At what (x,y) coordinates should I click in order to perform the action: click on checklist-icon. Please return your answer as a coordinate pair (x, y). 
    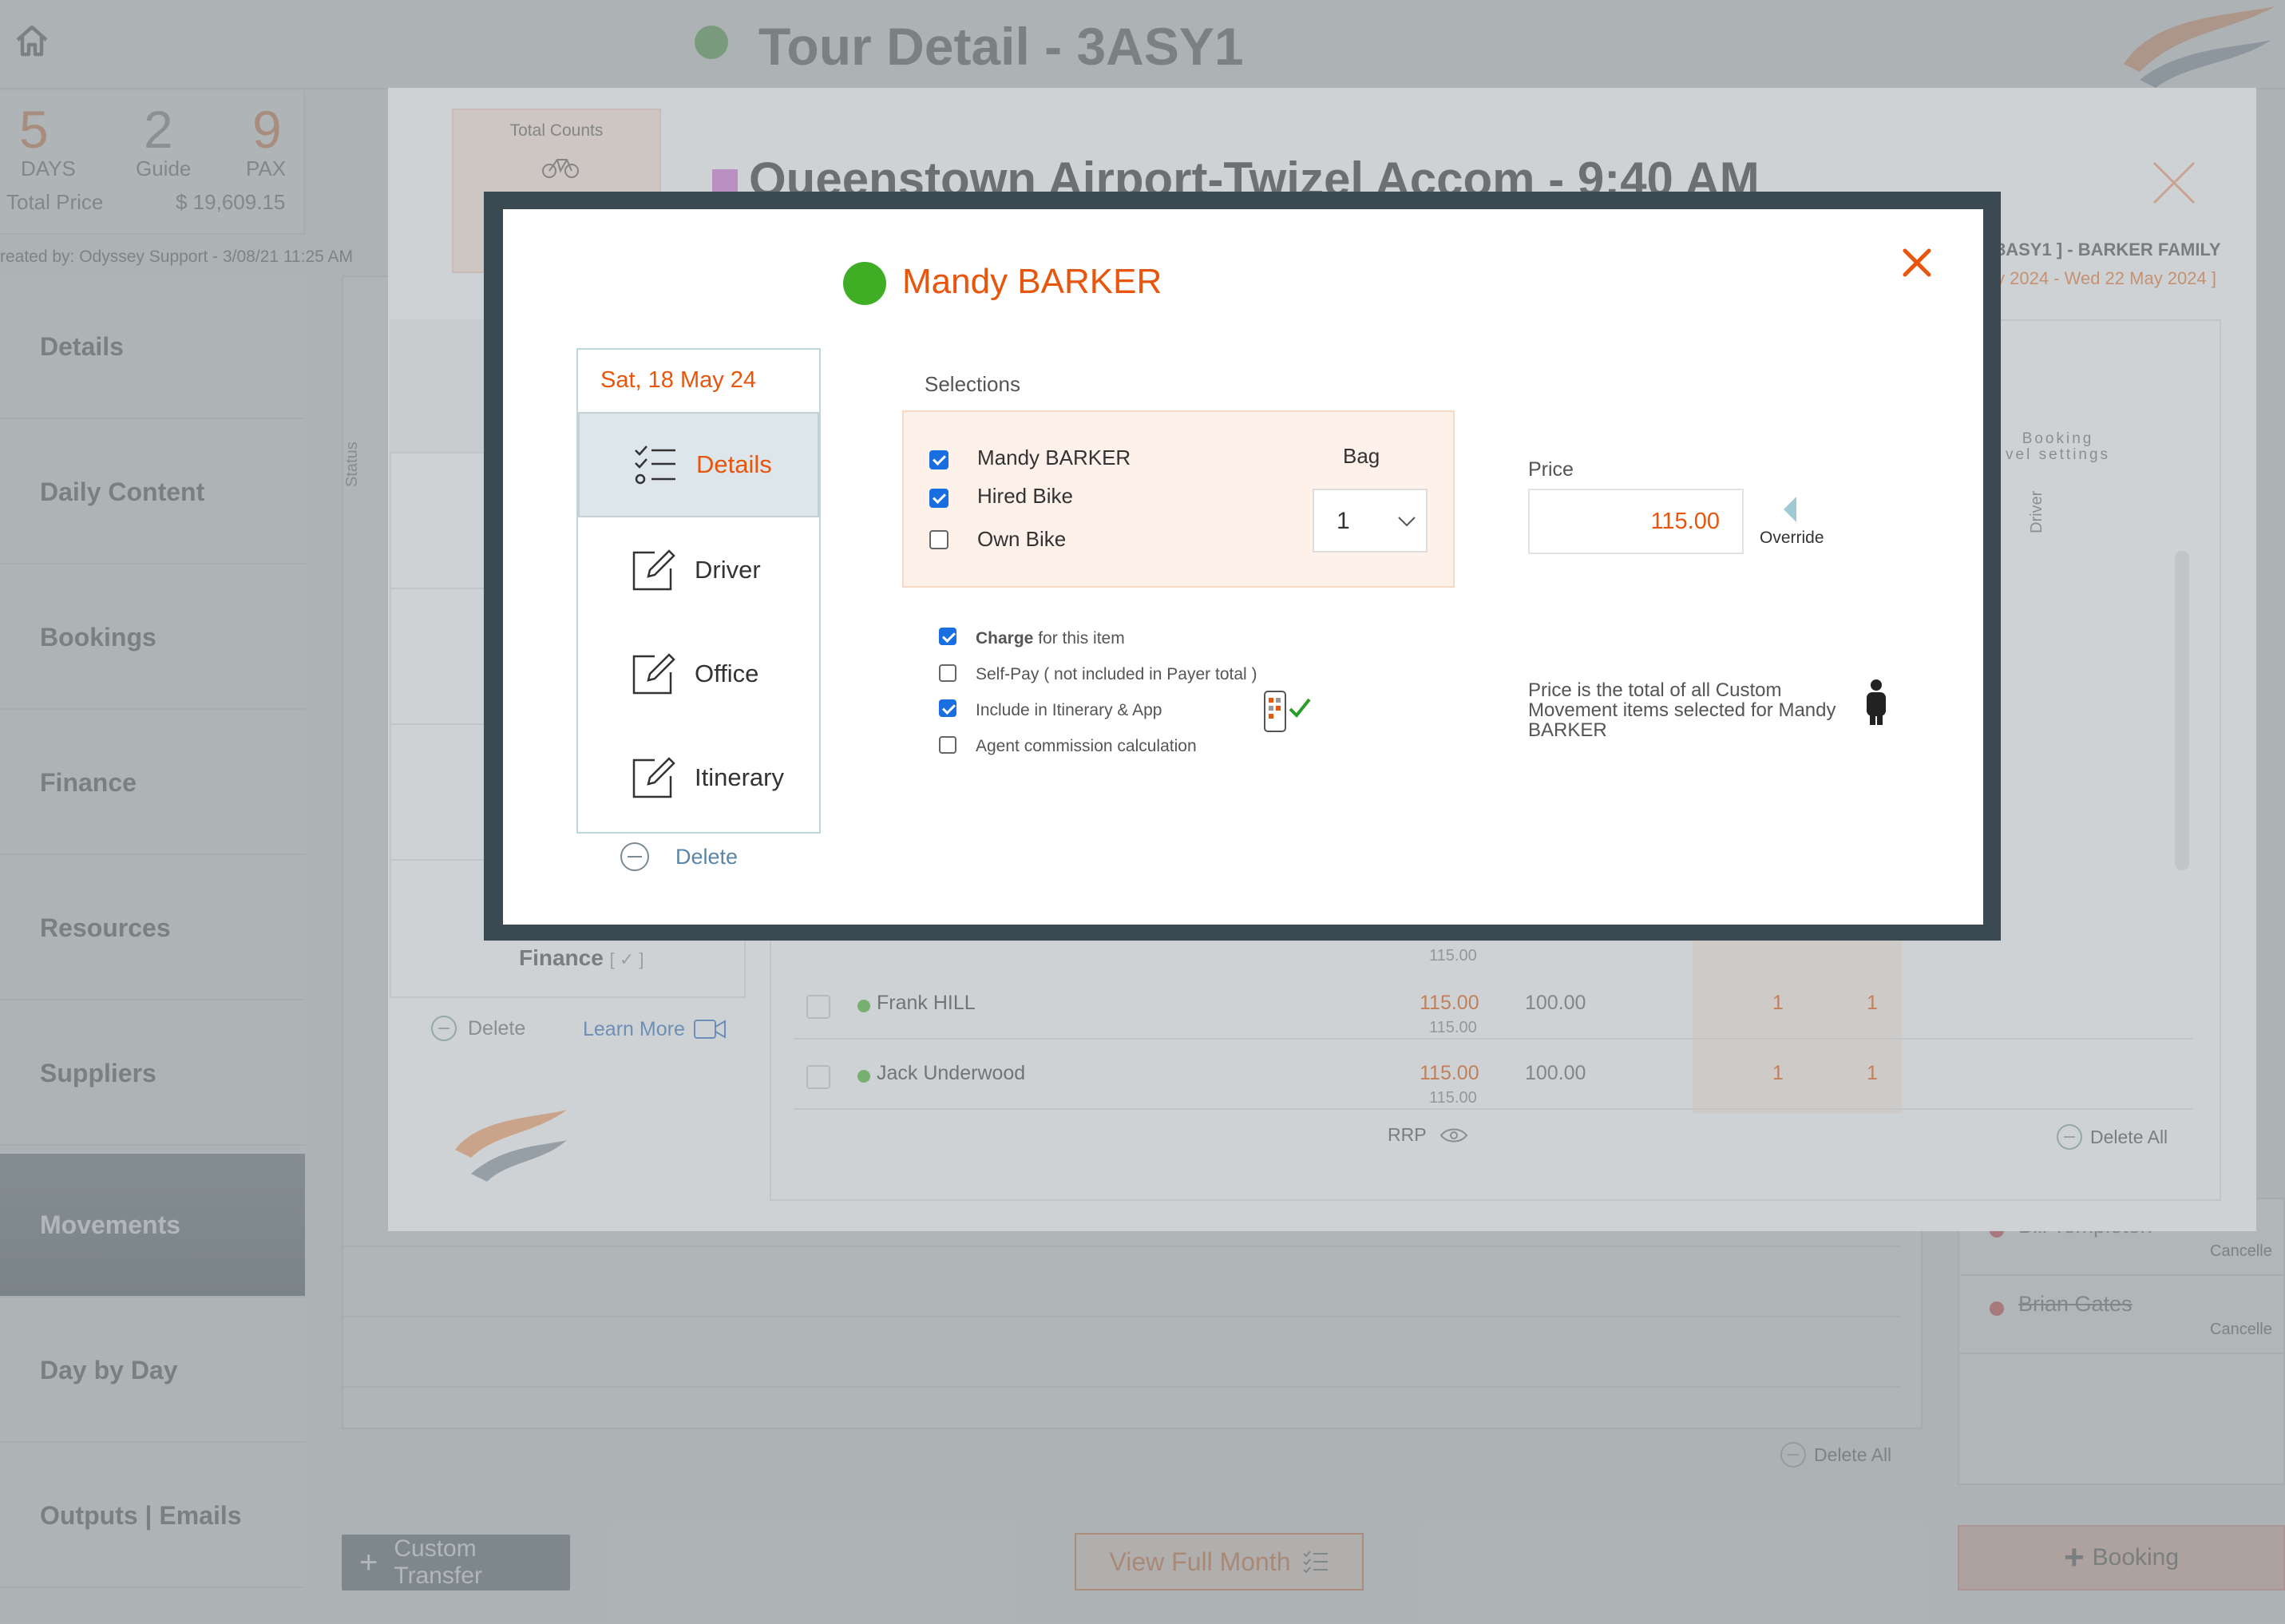
    Looking at the image, I should click on (655, 465).